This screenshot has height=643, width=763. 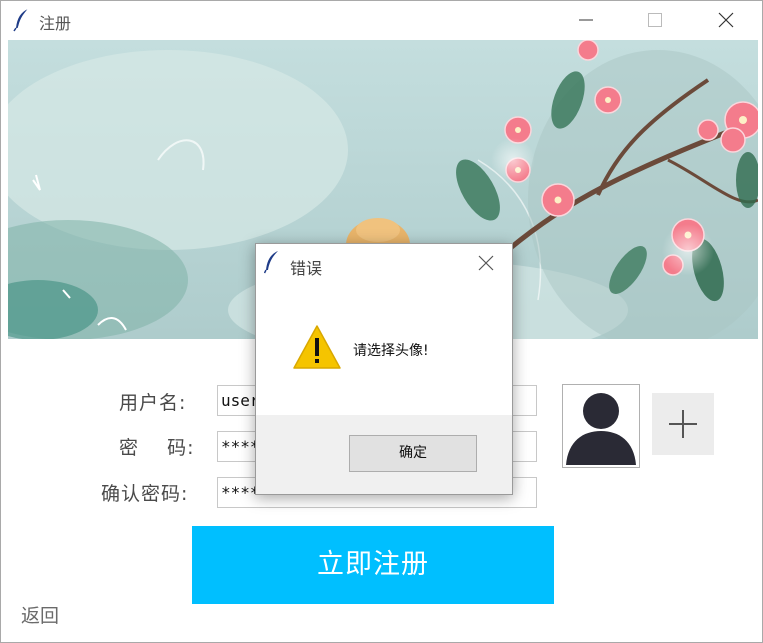 I want to click on dialog-message: 请选择头像!, so click(x=391, y=351).